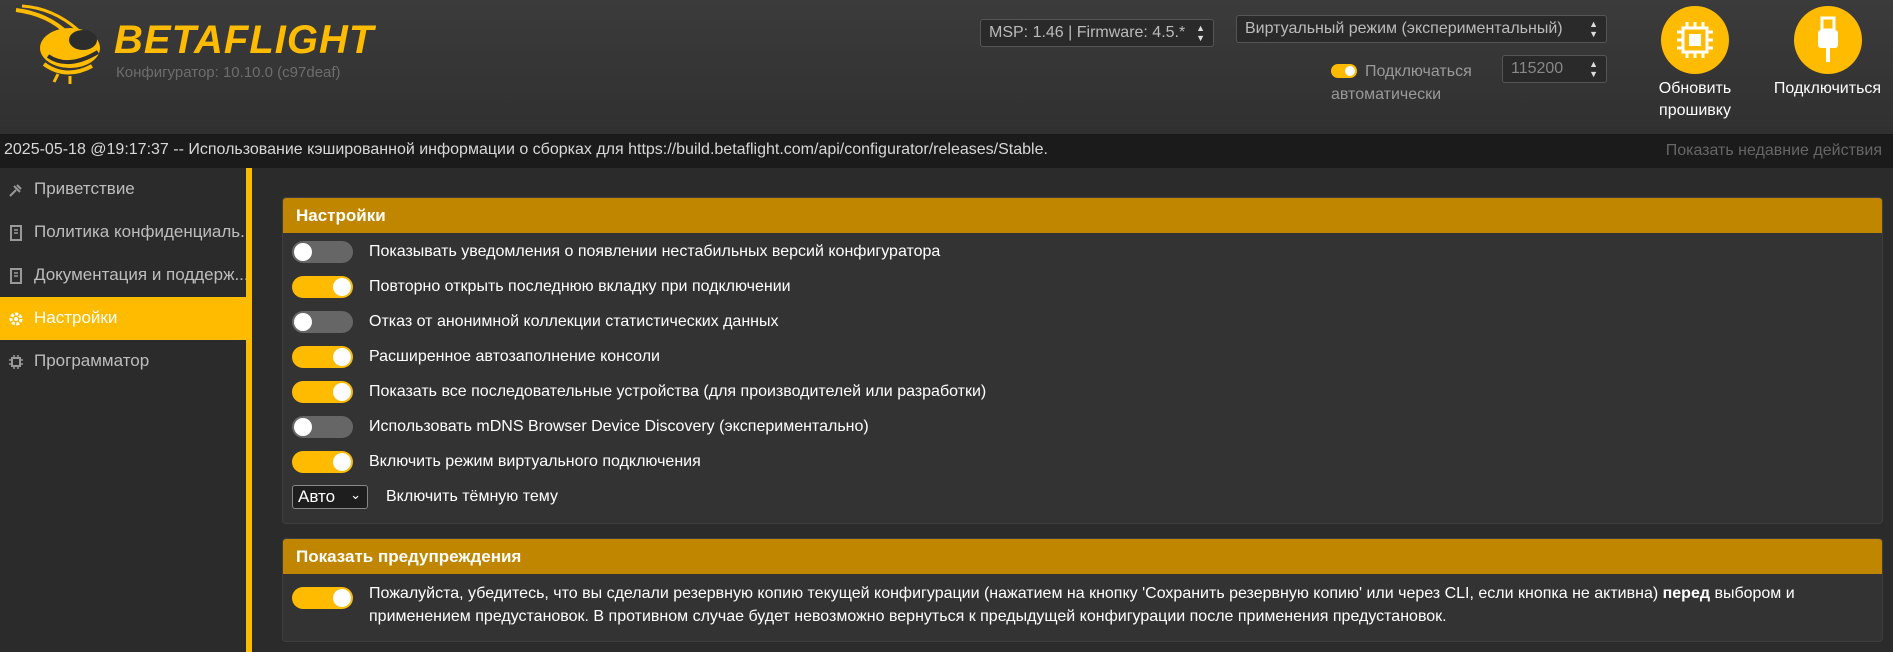 The width and height of the screenshot is (1893, 652). Describe the element at coordinates (1774, 151) in the screenshot. I see `show-recent-actions-link: Показать недавние действия` at that location.